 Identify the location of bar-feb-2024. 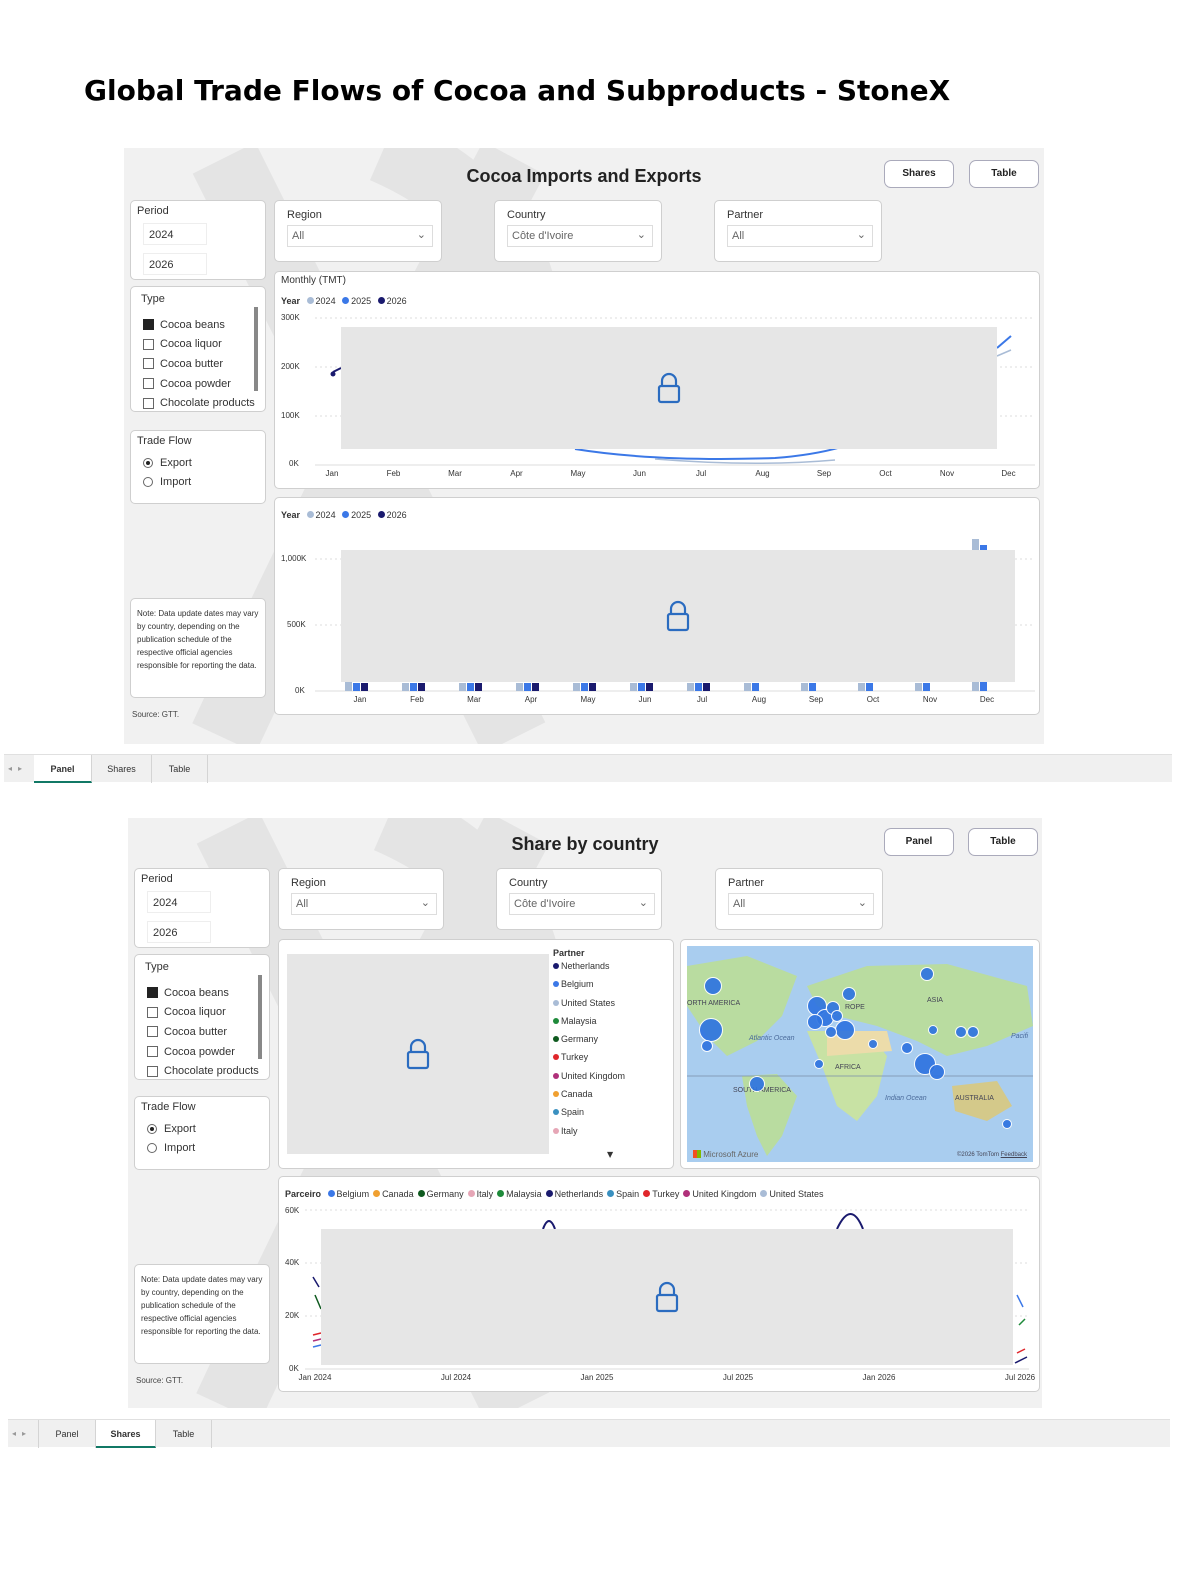
(405, 687).